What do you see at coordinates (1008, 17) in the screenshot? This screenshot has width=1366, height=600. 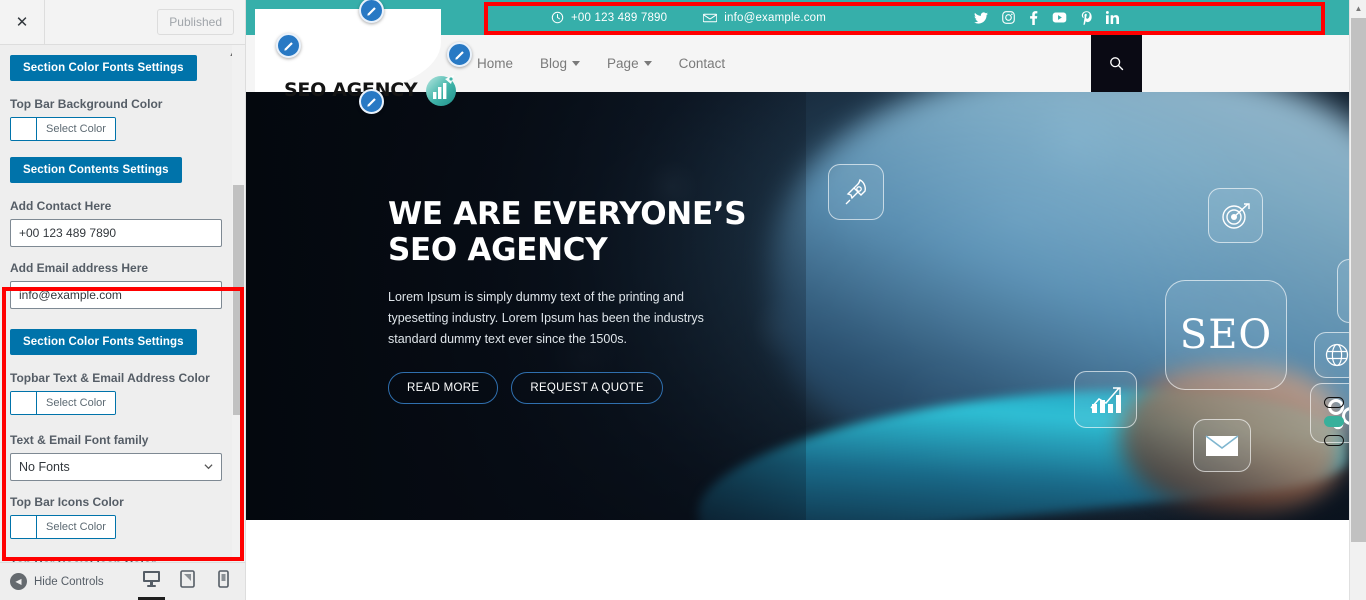 I see `instagram-icon` at bounding box center [1008, 17].